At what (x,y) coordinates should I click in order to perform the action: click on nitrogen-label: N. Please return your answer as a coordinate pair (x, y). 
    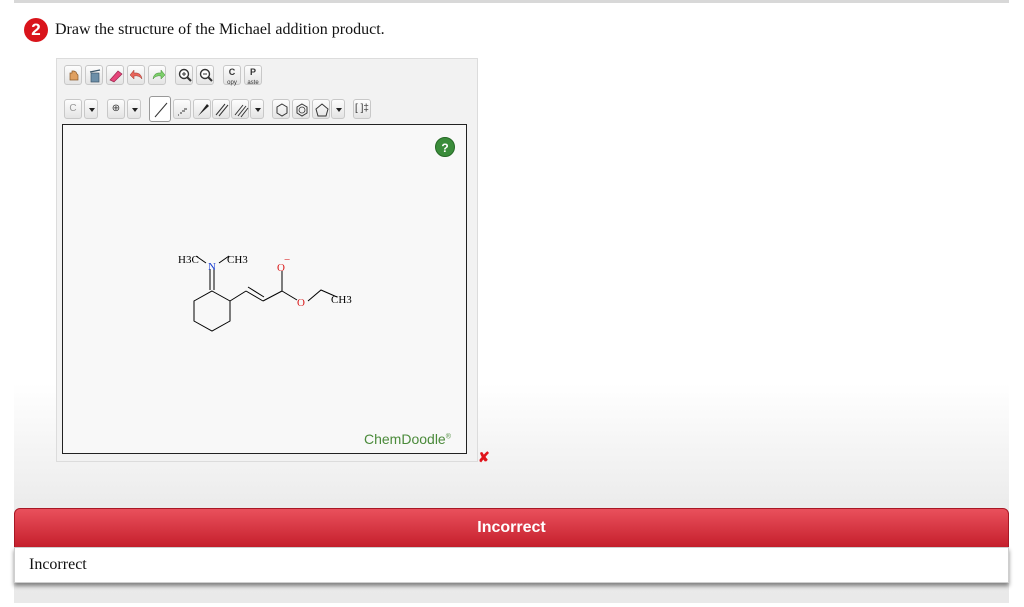
    Looking at the image, I should click on (212, 267).